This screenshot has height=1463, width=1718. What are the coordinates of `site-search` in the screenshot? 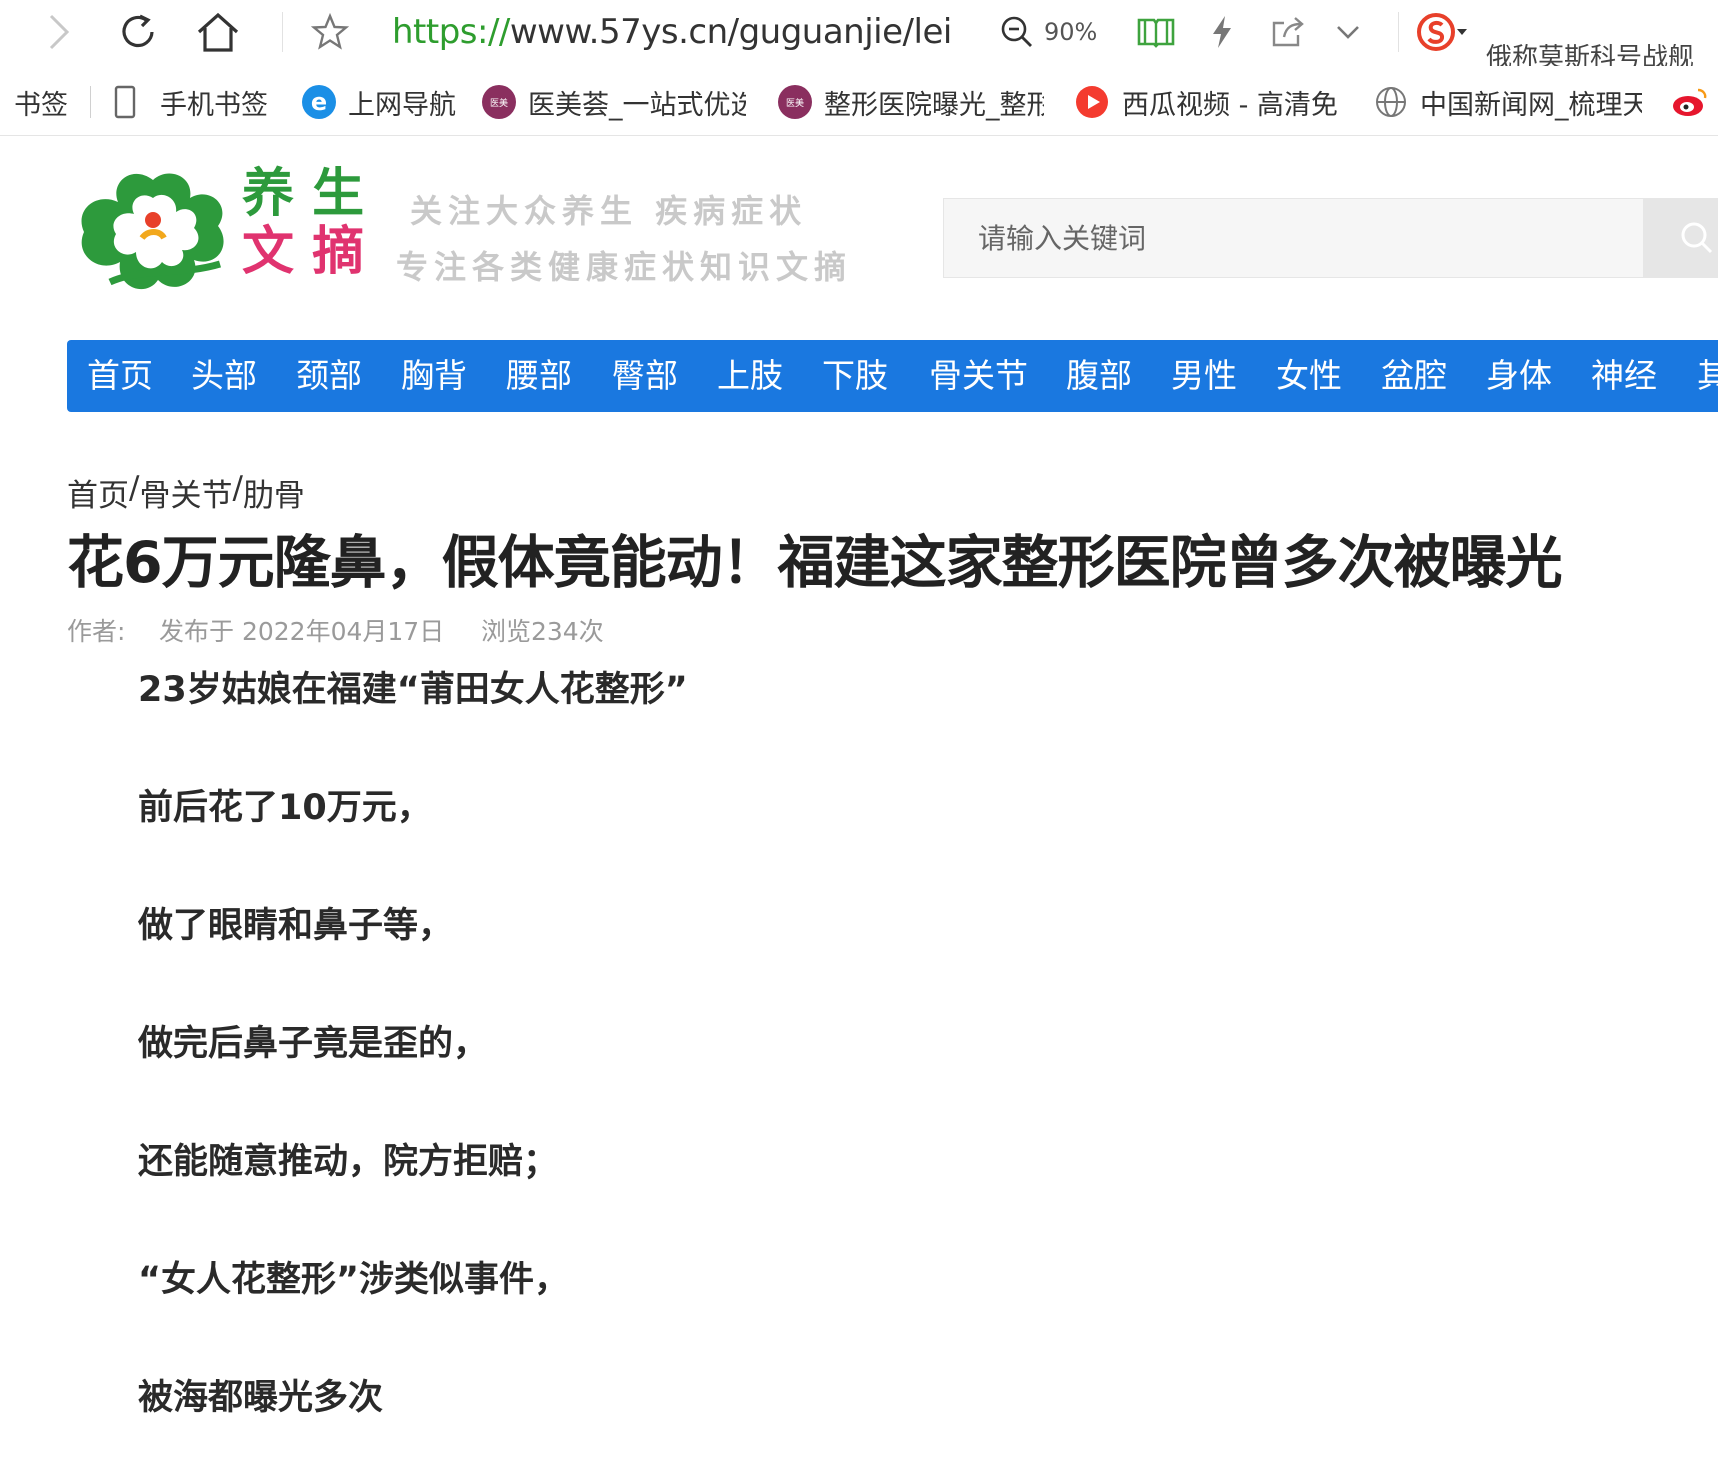 It's located at (1293, 238).